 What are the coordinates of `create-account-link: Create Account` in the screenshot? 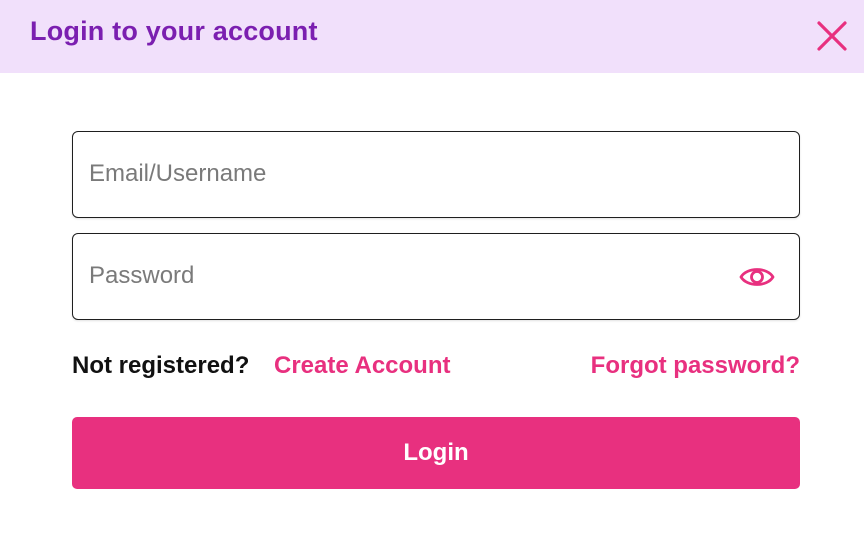 It's located at (362, 366).